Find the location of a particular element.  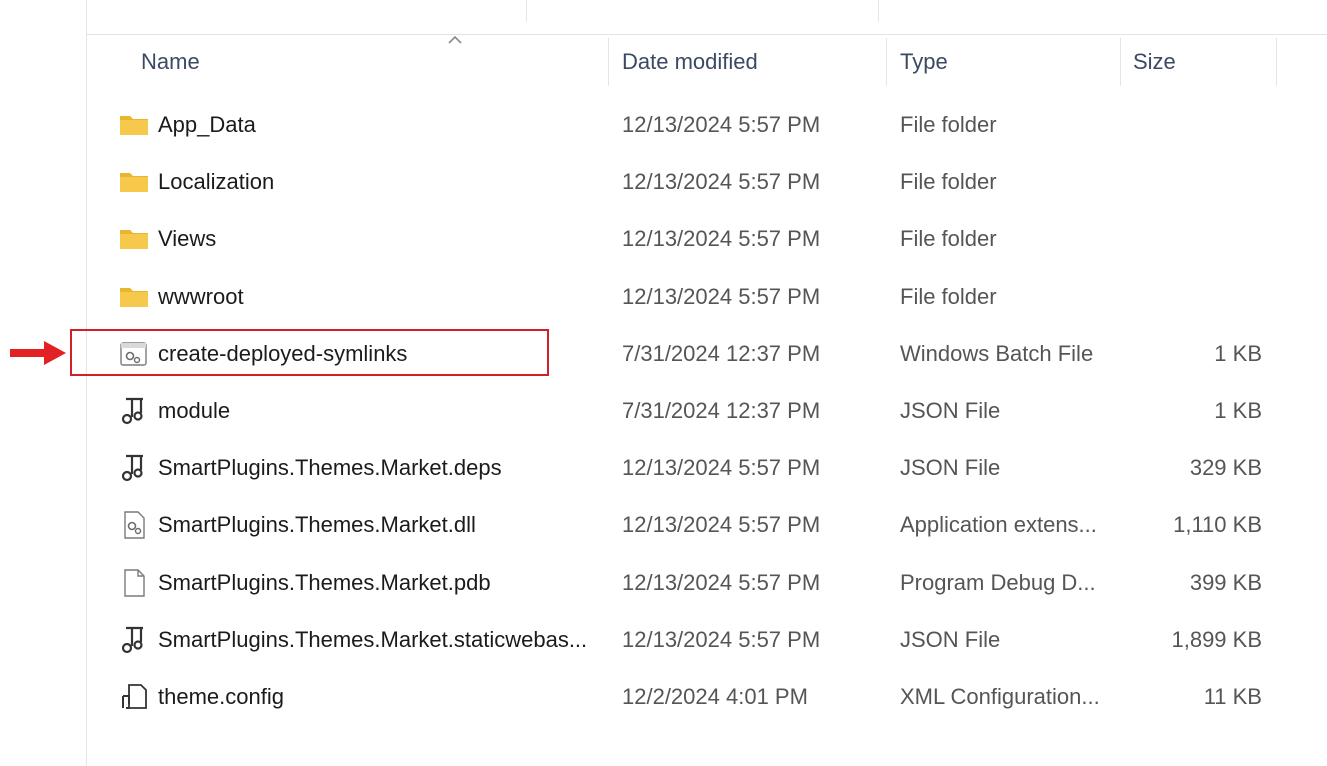

file-row: wwwroot 12/13/2024 5:57 PM File folder is located at coordinates (707, 296).